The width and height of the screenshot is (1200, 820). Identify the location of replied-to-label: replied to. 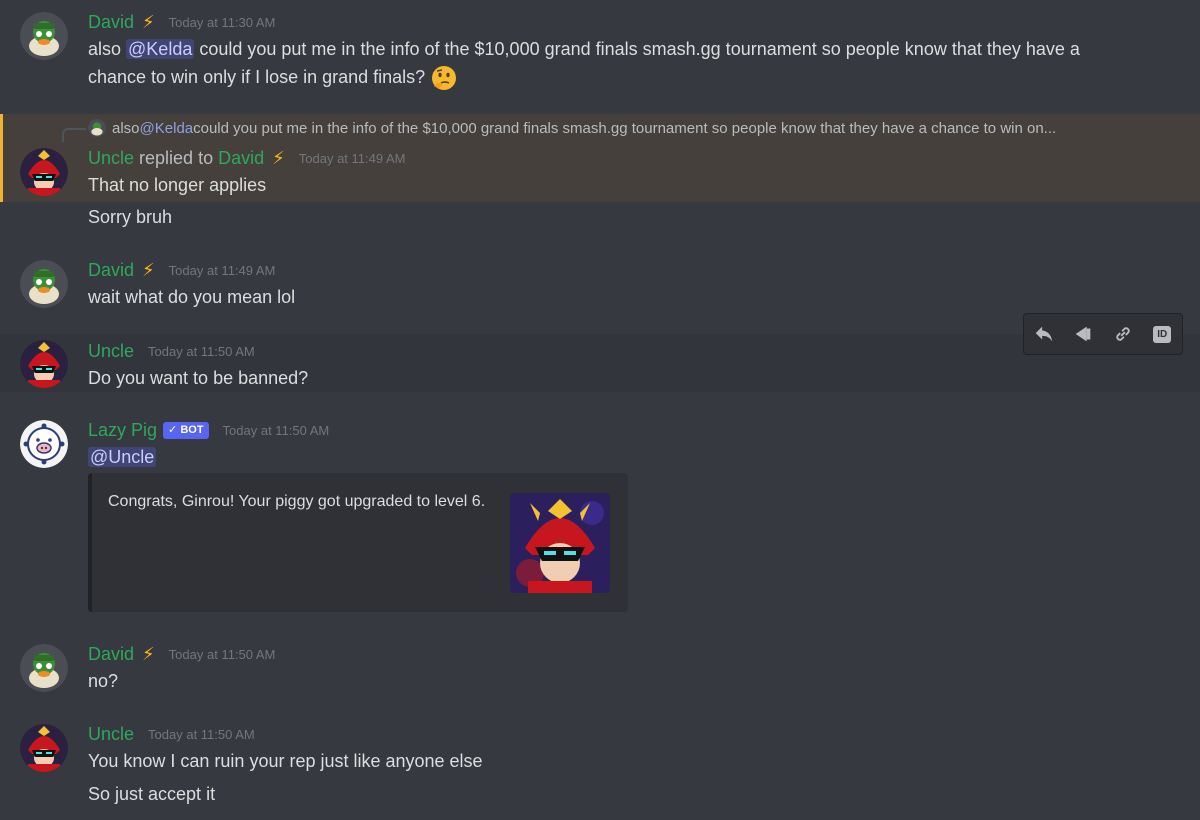
(176, 157).